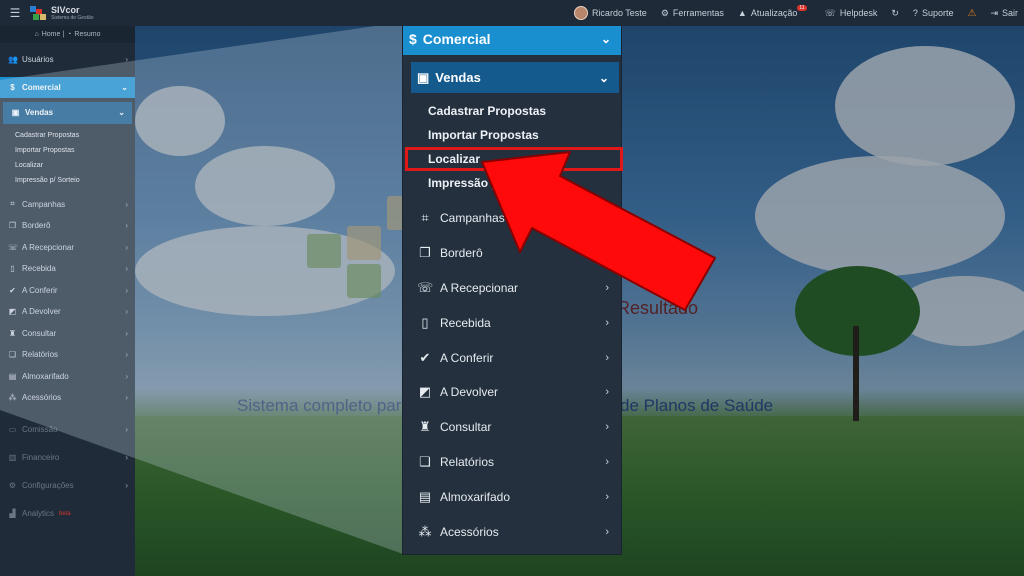 The height and width of the screenshot is (576, 1024). Describe the element at coordinates (67, 113) in the screenshot. I see `sidebar-item-sales: ▣ Vendas ⌄` at that location.